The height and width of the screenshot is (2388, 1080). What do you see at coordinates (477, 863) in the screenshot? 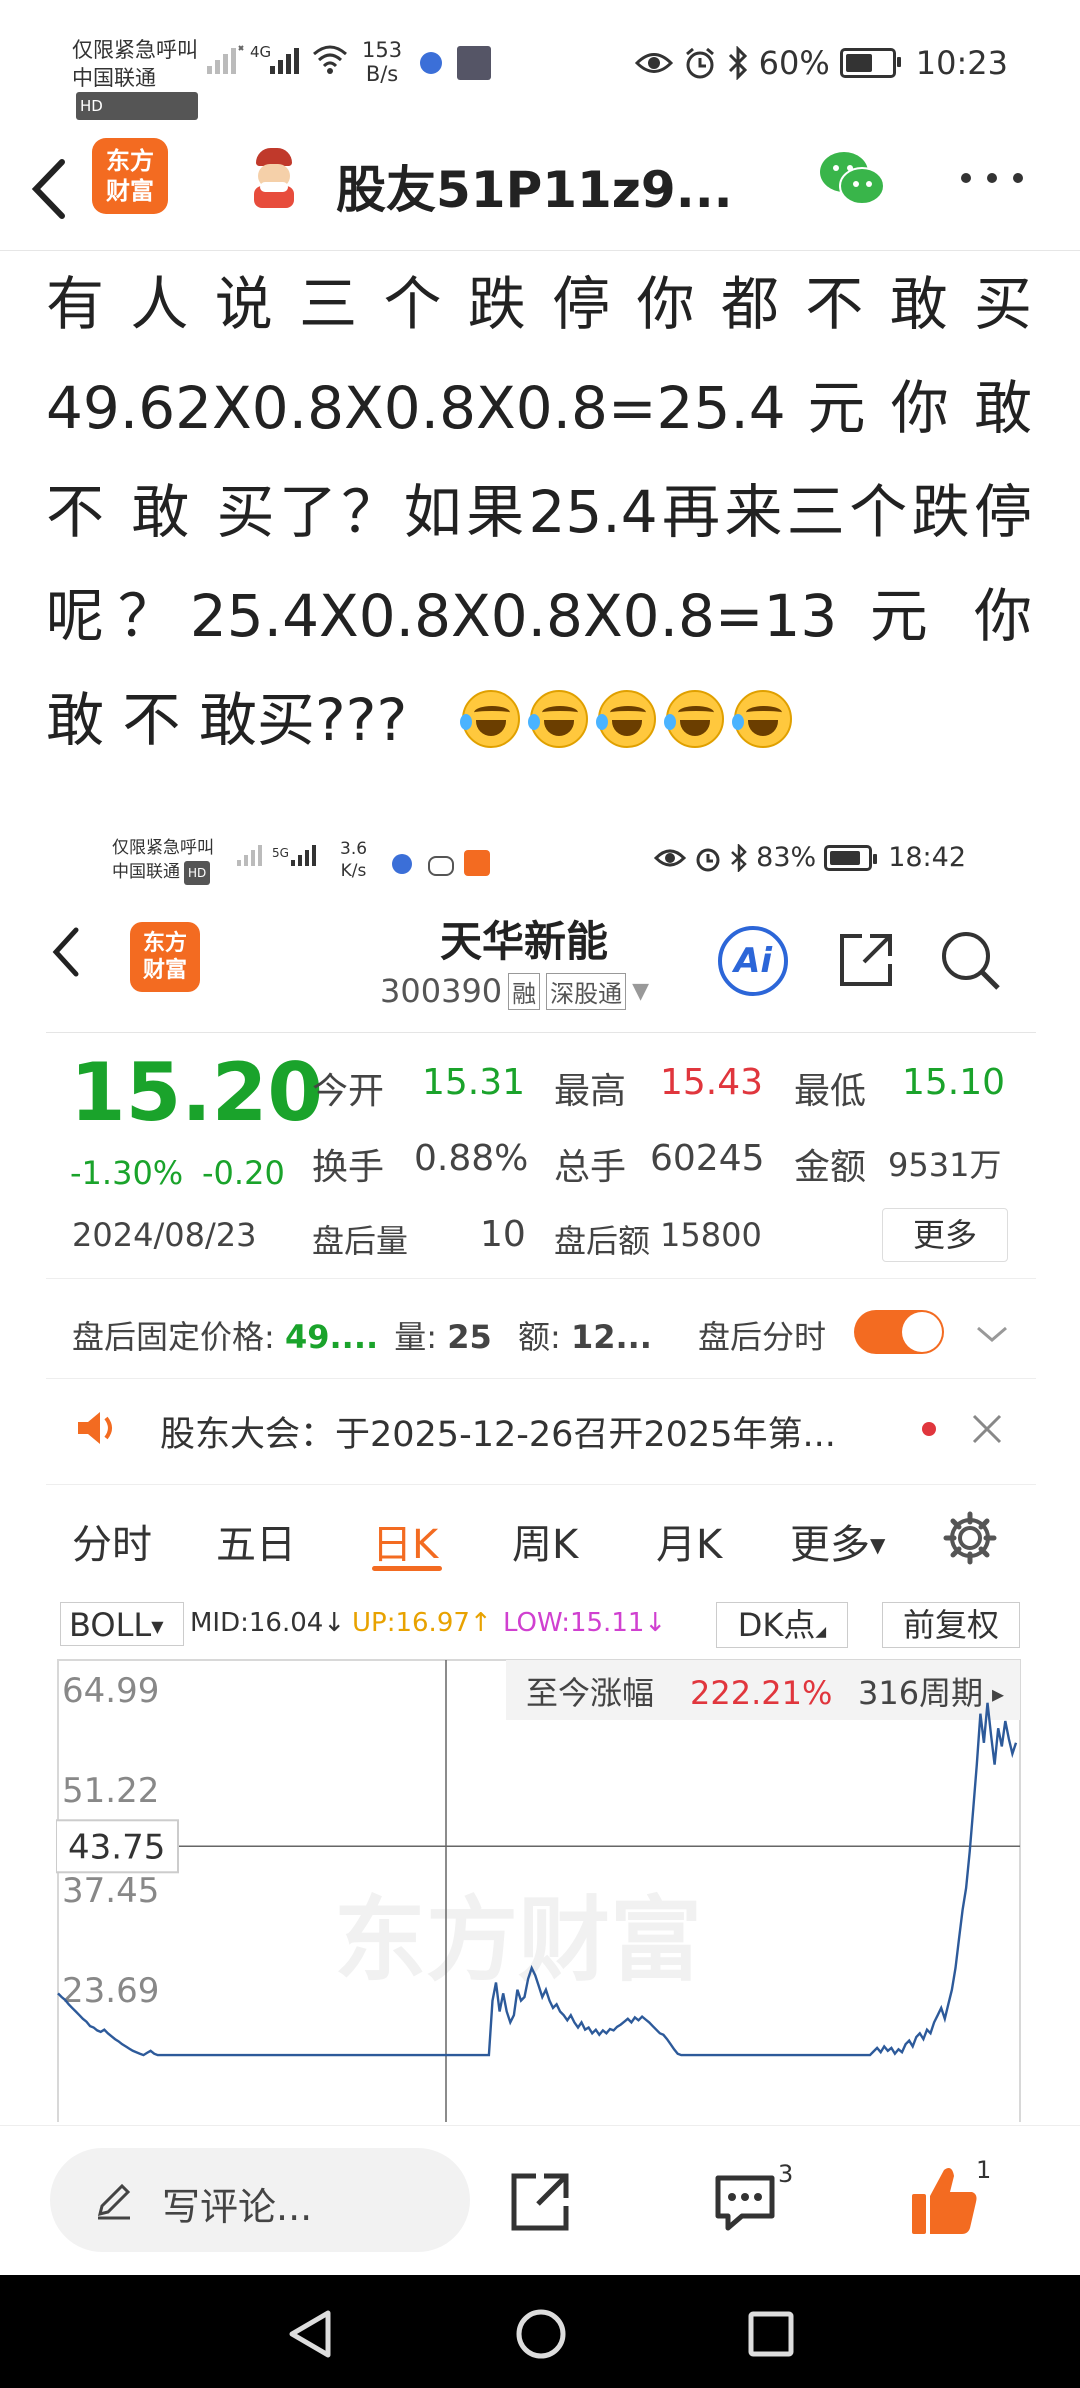
I see `image-eastmoney-icon` at bounding box center [477, 863].